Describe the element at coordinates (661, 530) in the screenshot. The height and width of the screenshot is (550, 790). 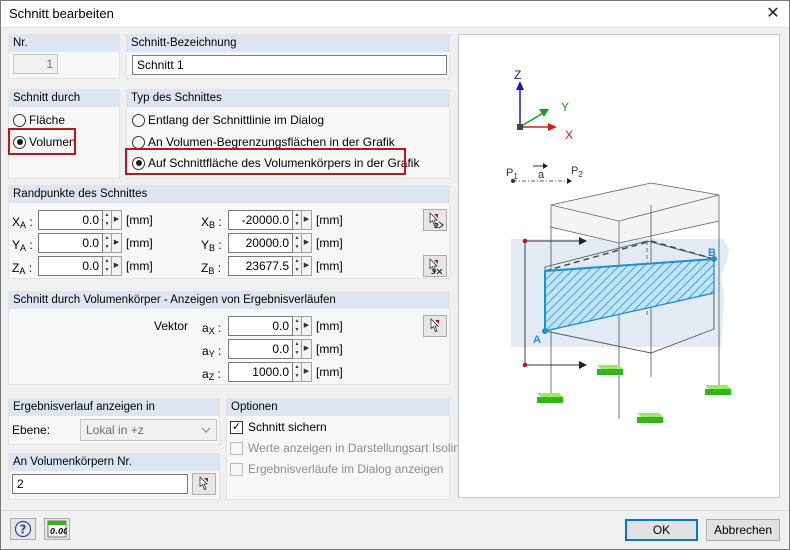
I see `ok-button: OK` at that location.